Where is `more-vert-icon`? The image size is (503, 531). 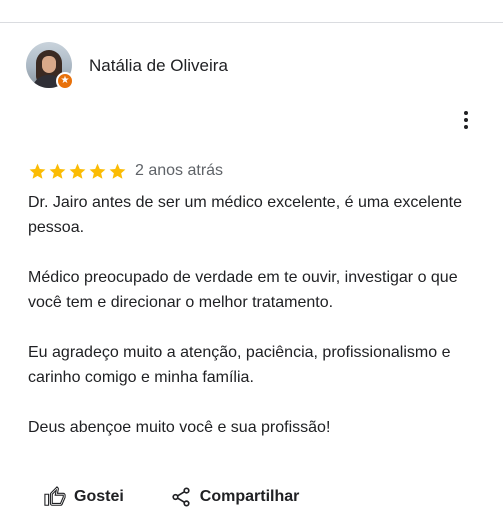
more-vert-icon is located at coordinates (466, 113).